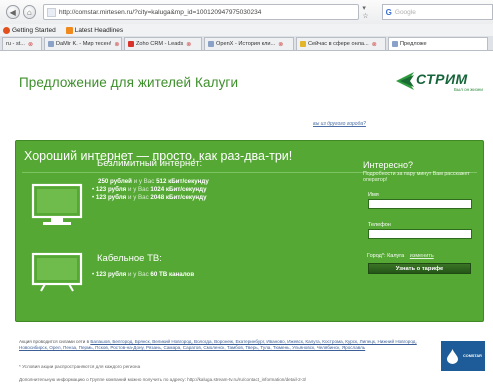 The image size is (493, 388). Describe the element at coordinates (69, 30) in the screenshot. I see `rss-icon` at that location.